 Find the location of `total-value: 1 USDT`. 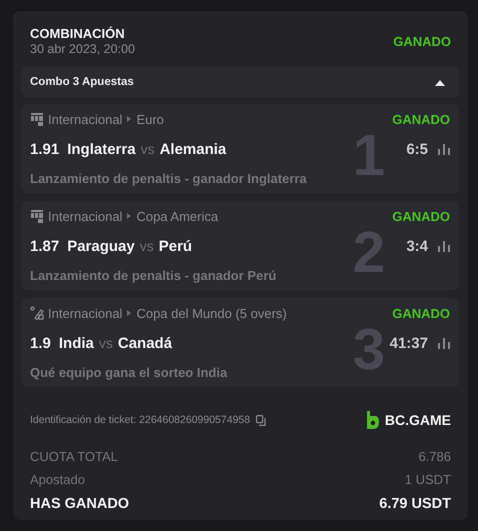

total-value: 1 USDT is located at coordinates (427, 479).